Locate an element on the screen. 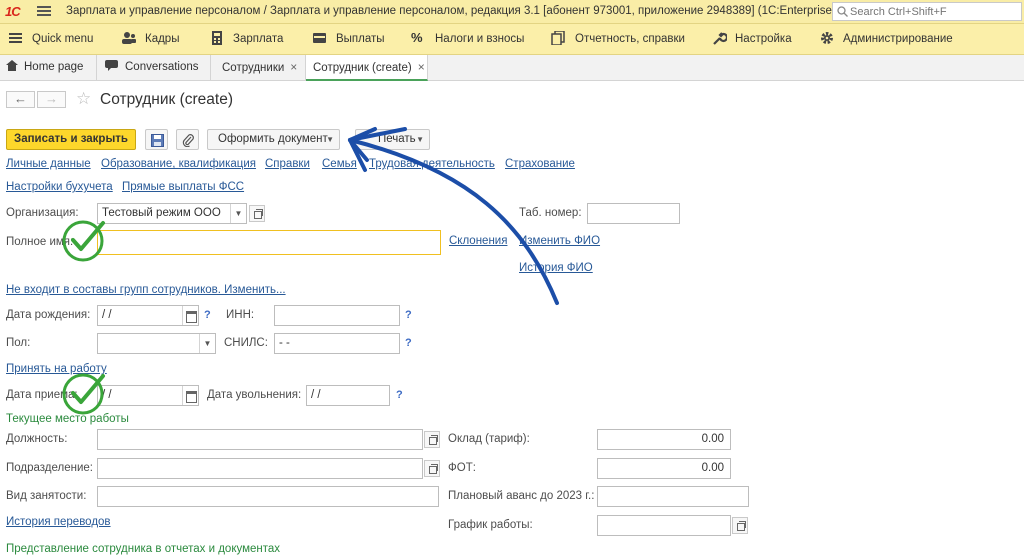  forward-button: → is located at coordinates (51, 99).